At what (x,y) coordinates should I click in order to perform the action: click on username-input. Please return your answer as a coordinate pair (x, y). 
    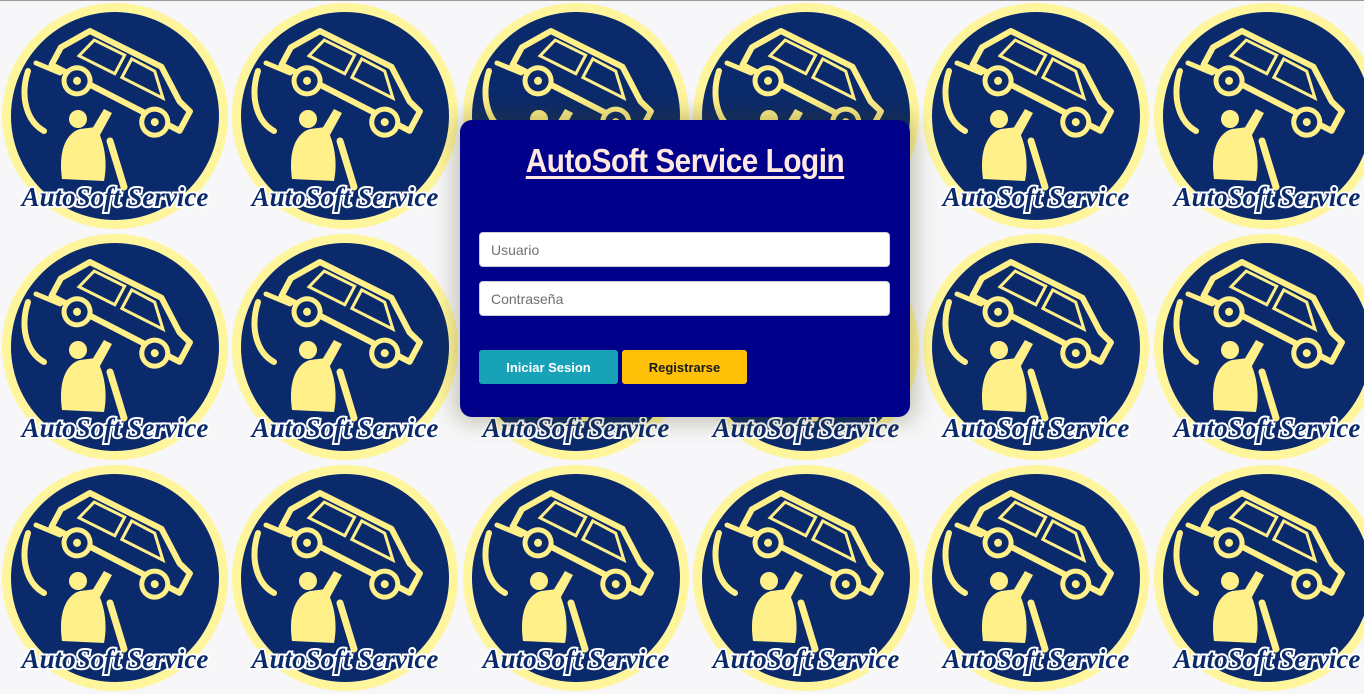
    Looking at the image, I should click on (684, 249).